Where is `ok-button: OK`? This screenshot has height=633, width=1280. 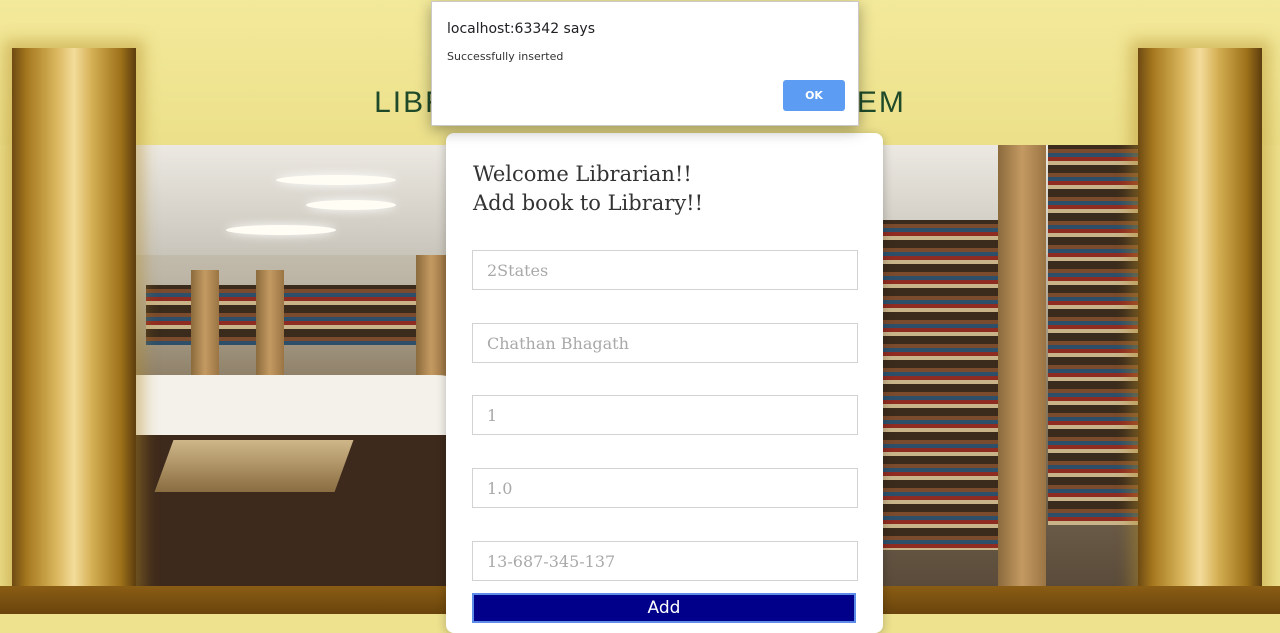 ok-button: OK is located at coordinates (814, 95).